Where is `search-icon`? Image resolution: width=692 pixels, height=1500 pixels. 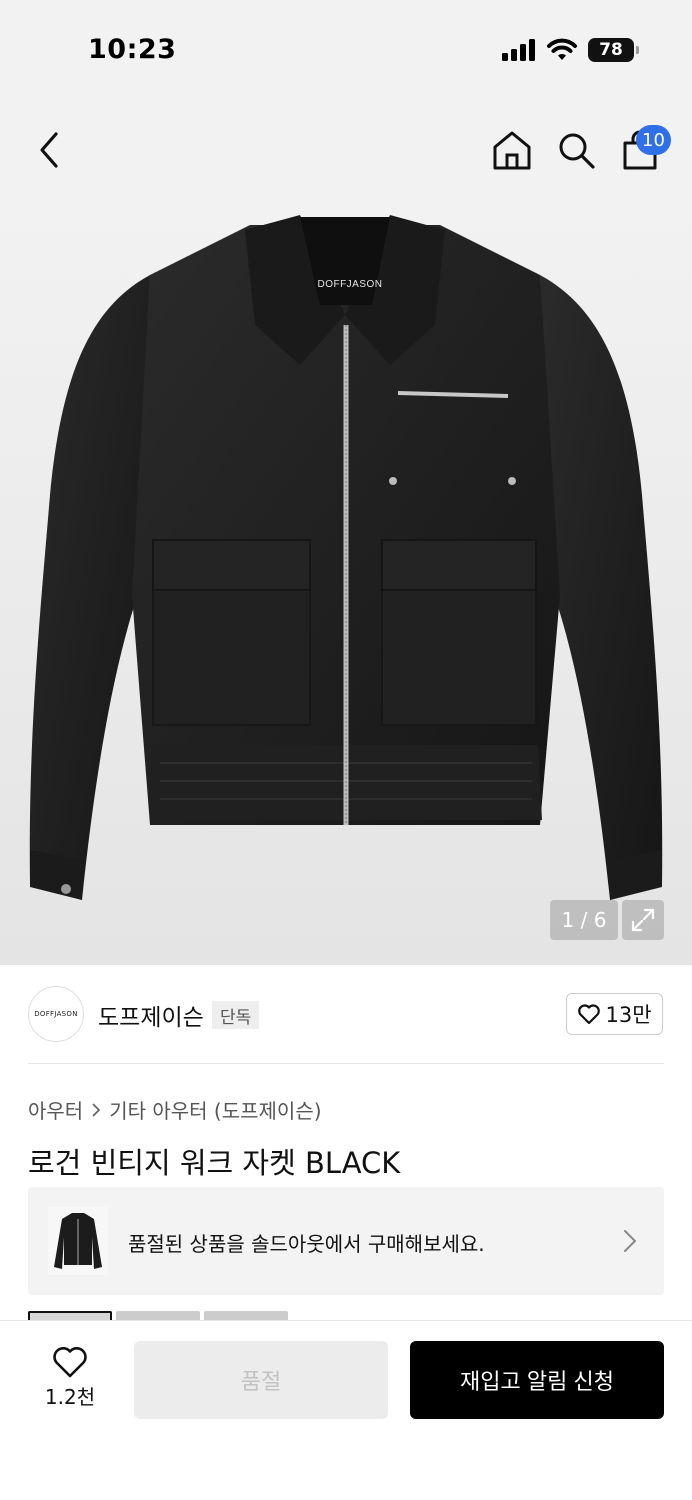
search-icon is located at coordinates (576, 150).